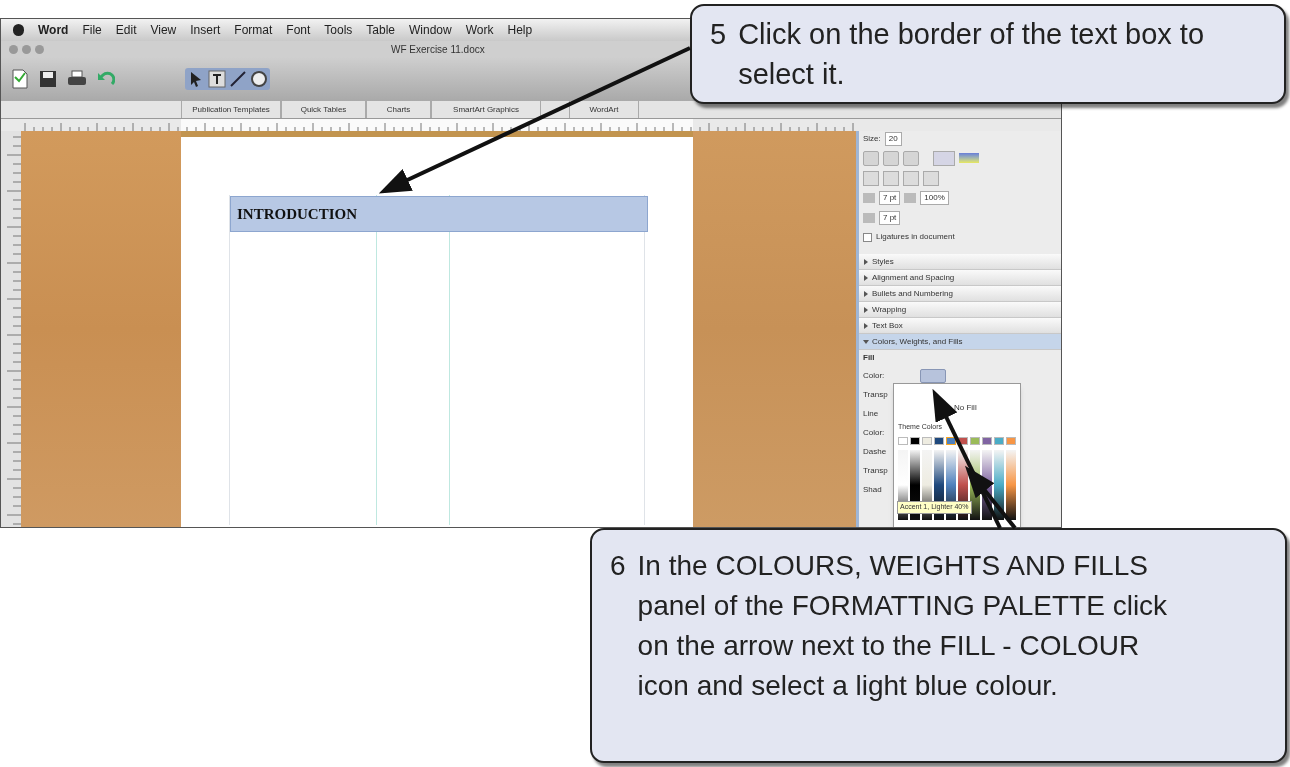  Describe the element at coordinates (520, 30) in the screenshot. I see `menu-item: Help` at that location.